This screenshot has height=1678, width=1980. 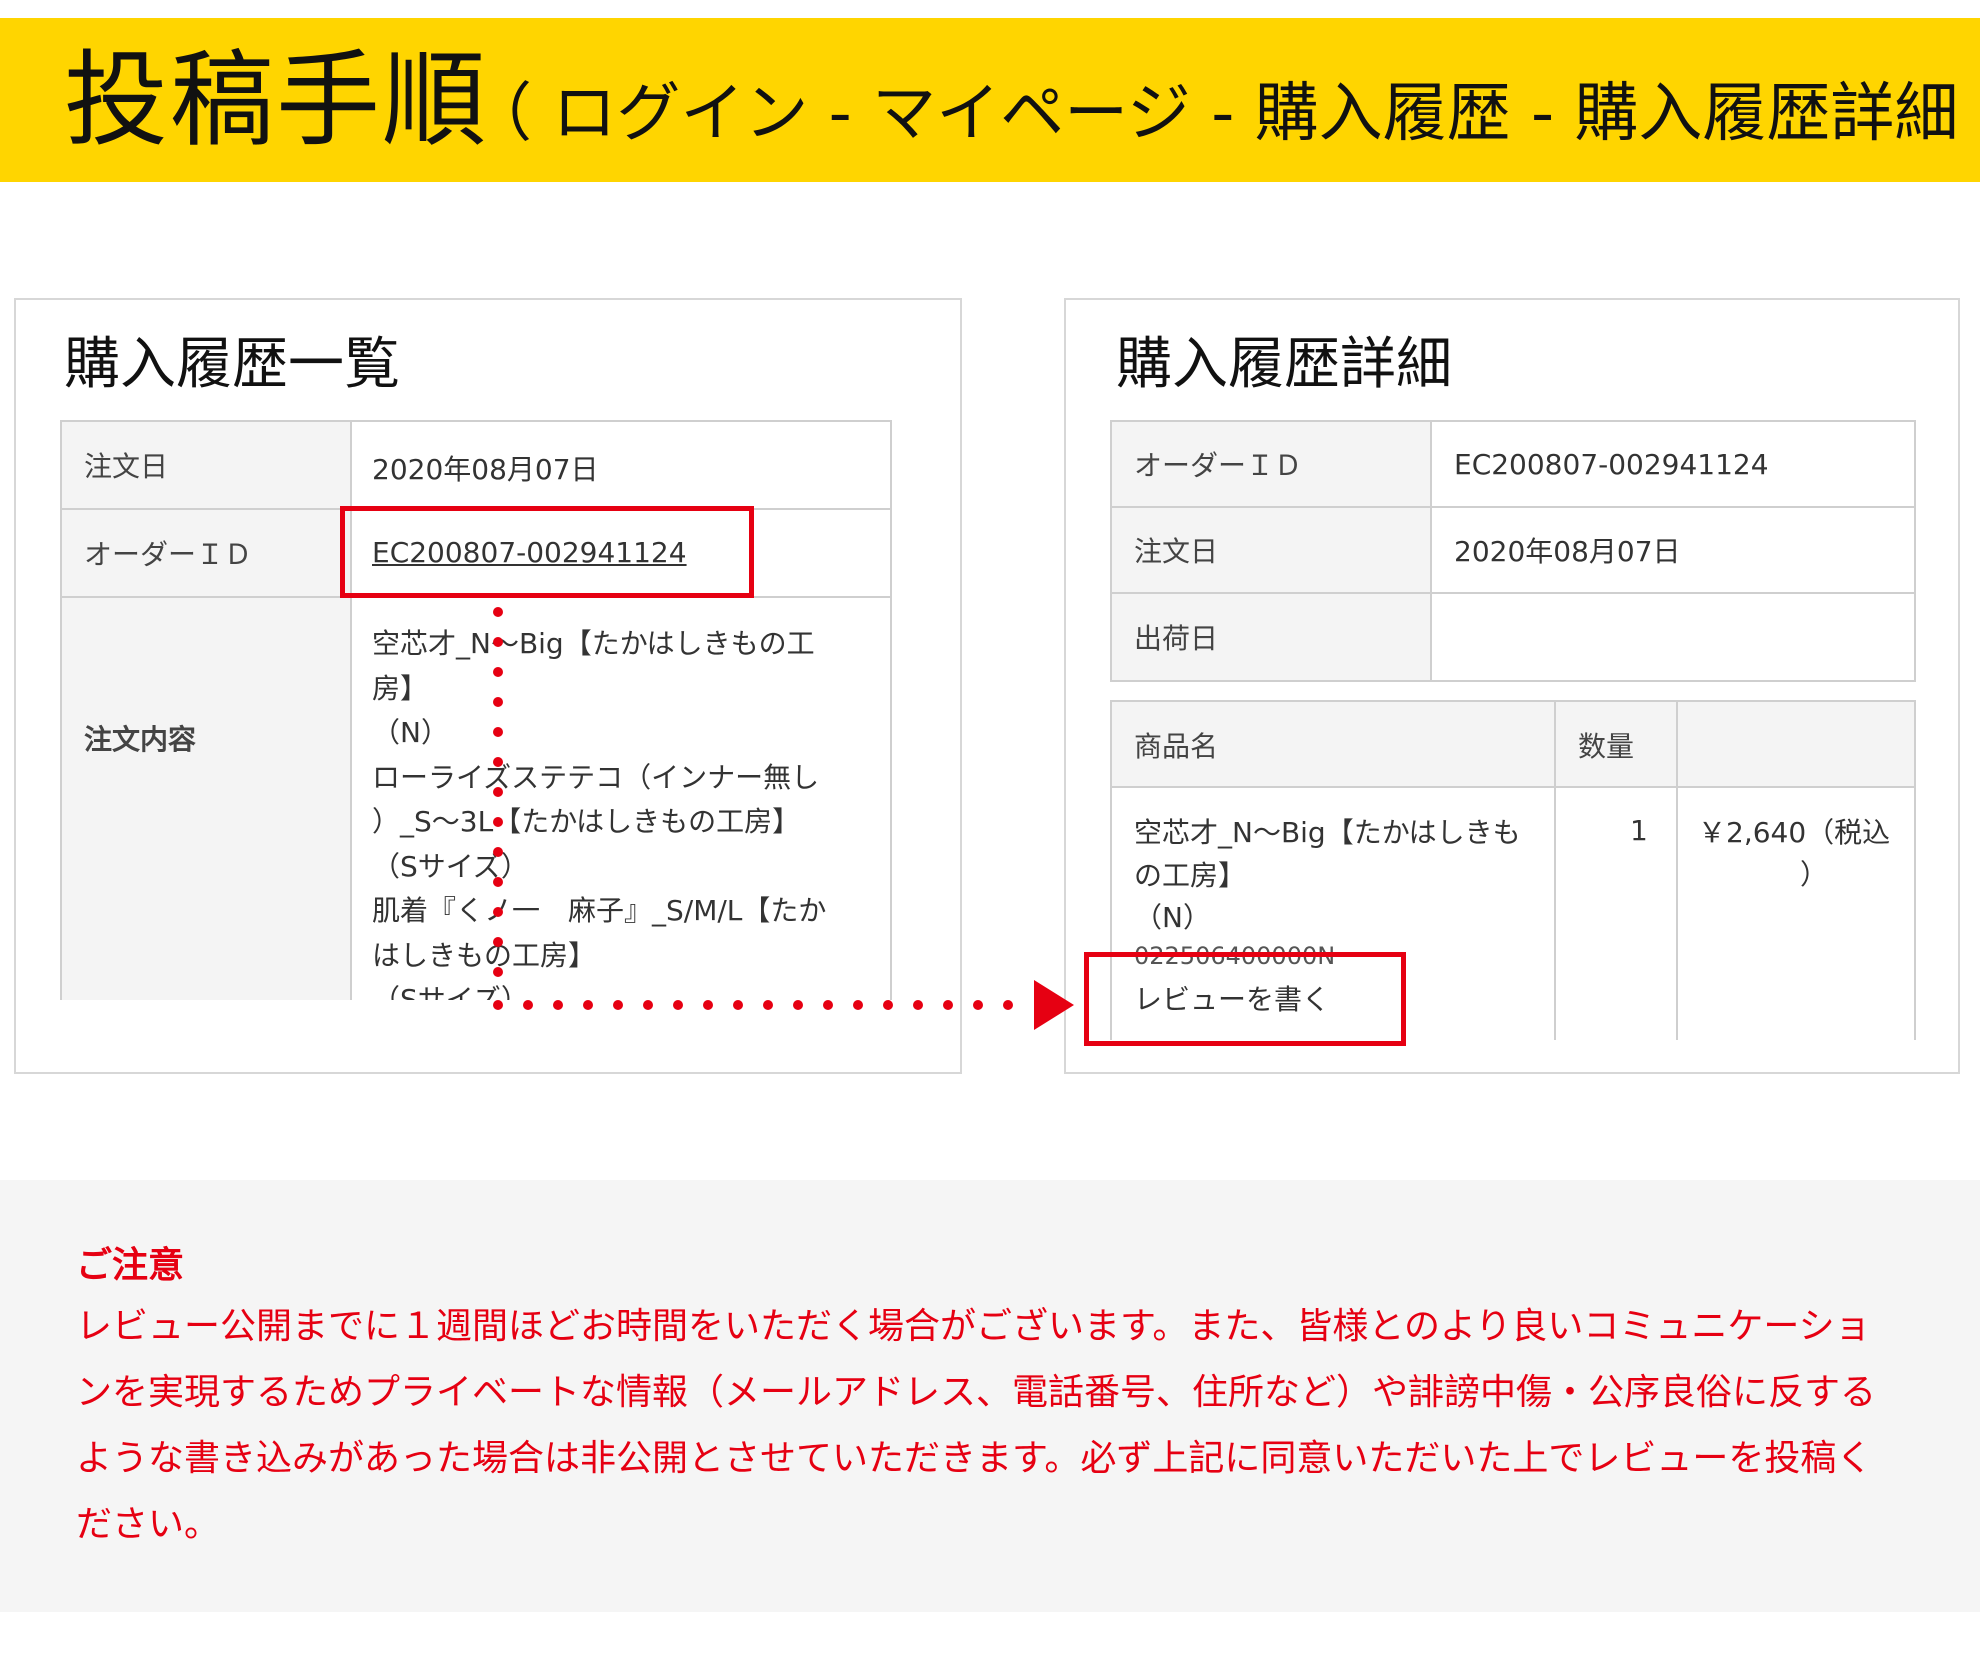 What do you see at coordinates (130, 1265) in the screenshot?
I see `notice-title: ご注意` at bounding box center [130, 1265].